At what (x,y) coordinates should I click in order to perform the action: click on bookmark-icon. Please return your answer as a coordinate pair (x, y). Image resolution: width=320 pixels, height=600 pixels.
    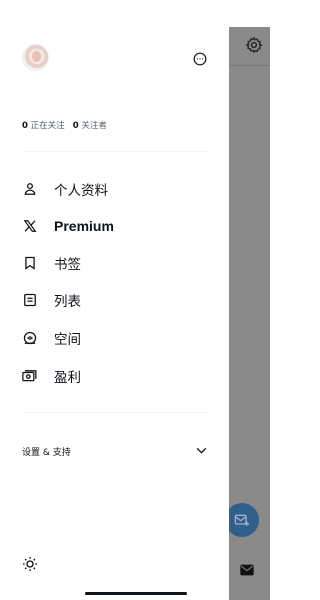
    Looking at the image, I should click on (29, 263).